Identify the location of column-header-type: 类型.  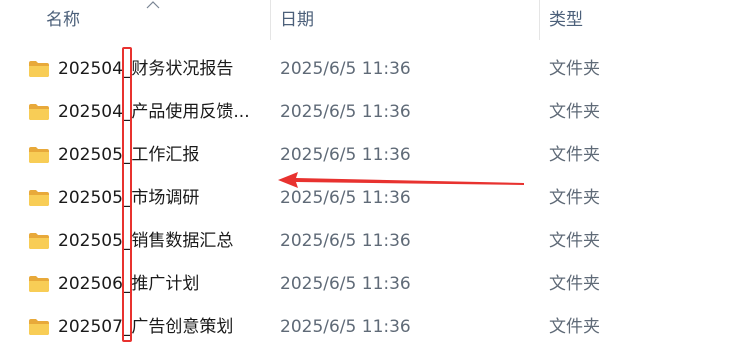
(639, 20).